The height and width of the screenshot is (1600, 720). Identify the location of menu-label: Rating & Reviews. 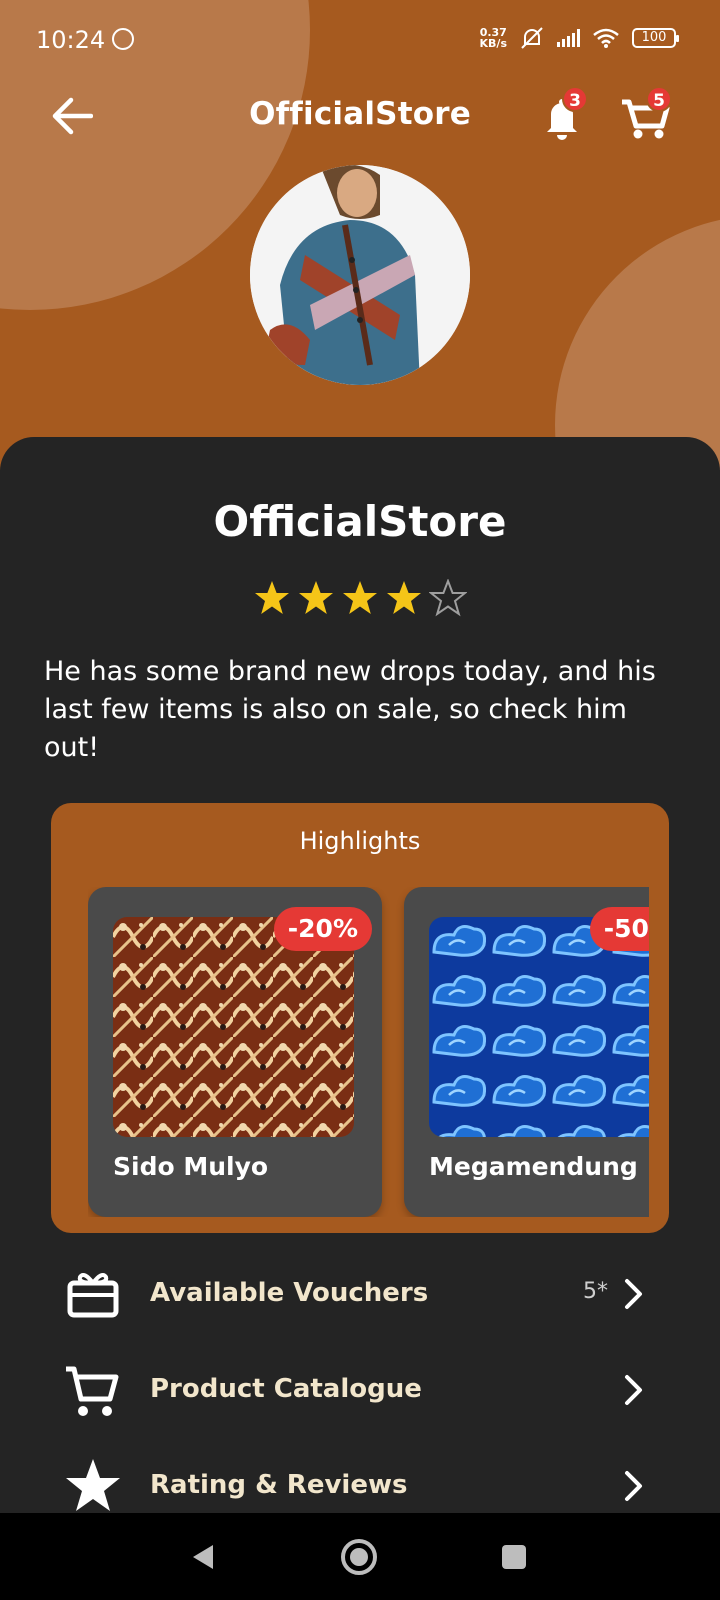
(279, 1485).